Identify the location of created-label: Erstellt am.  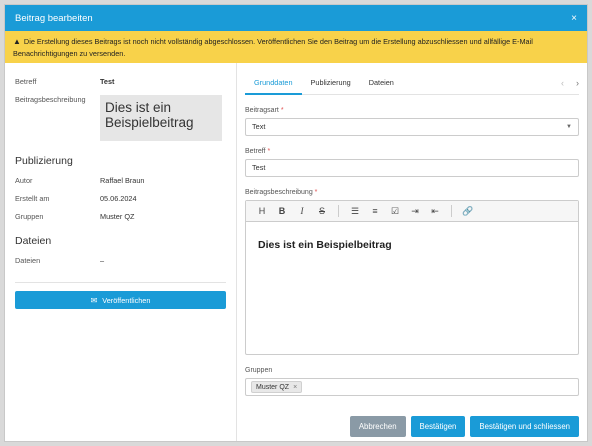
(32, 198).